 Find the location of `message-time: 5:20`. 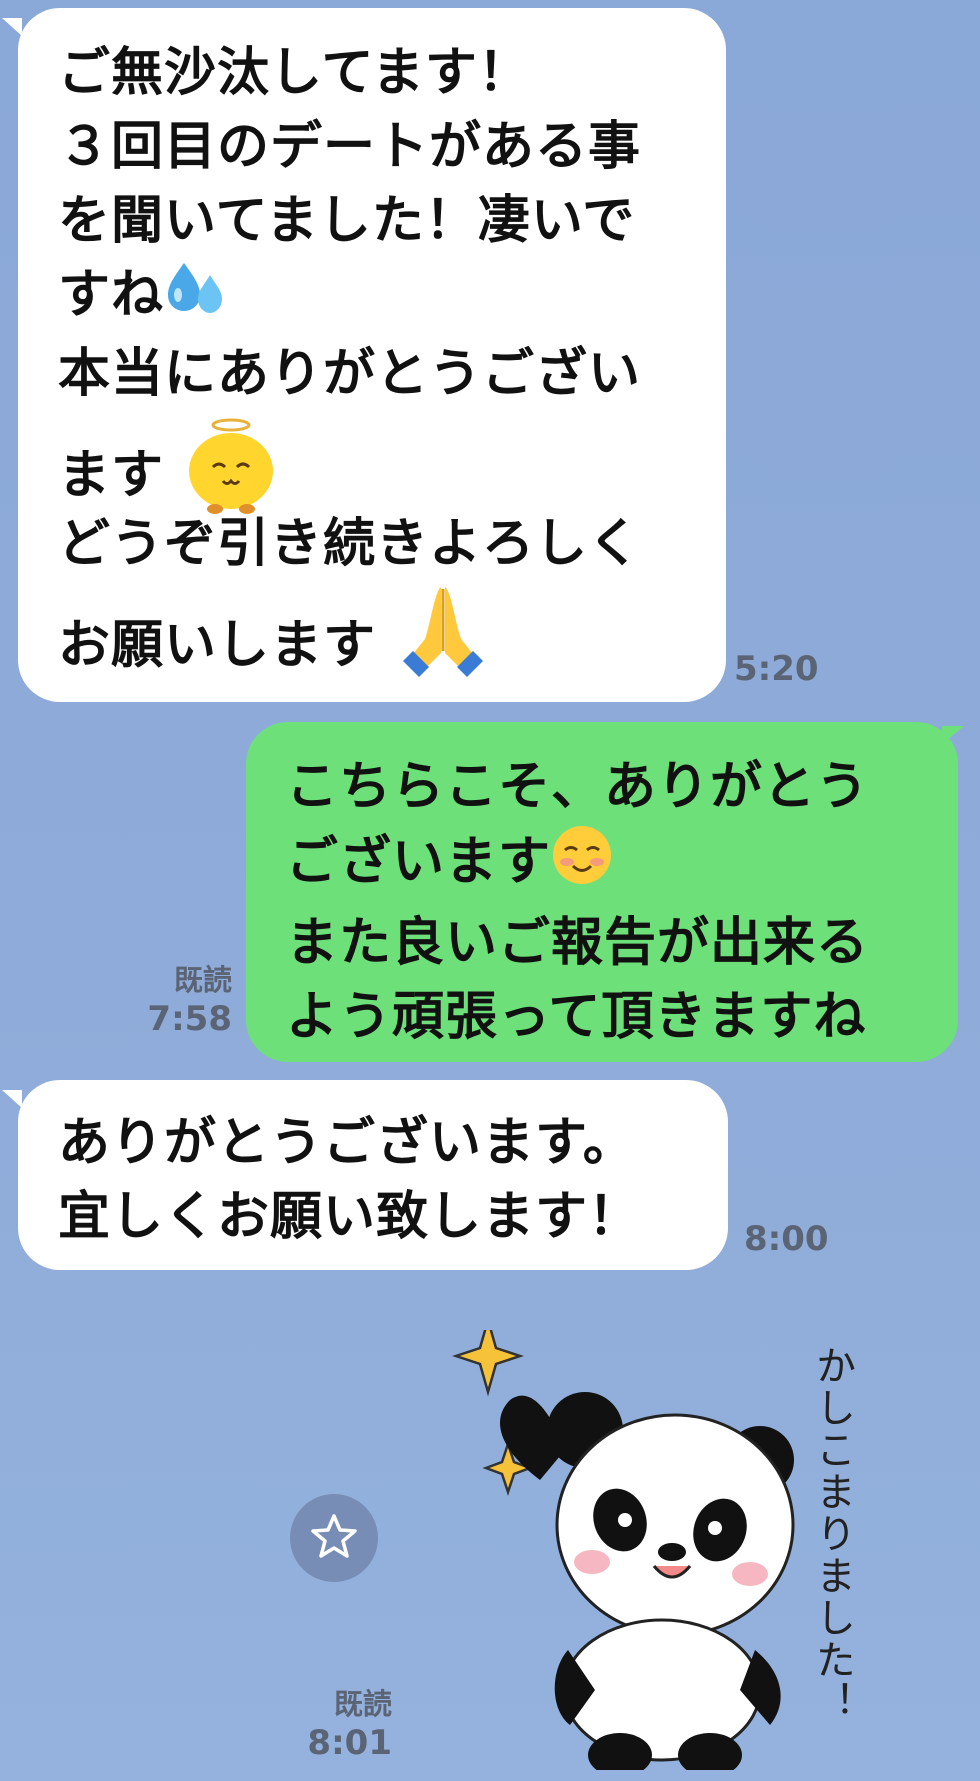

message-time: 5:20 is located at coordinates (776, 669).